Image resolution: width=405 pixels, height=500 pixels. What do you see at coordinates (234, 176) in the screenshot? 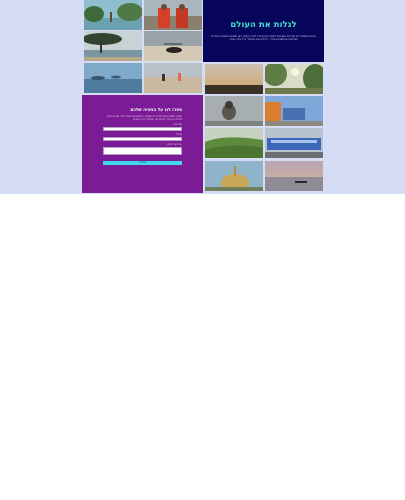
I see `gallery-photo-stupa` at bounding box center [234, 176].